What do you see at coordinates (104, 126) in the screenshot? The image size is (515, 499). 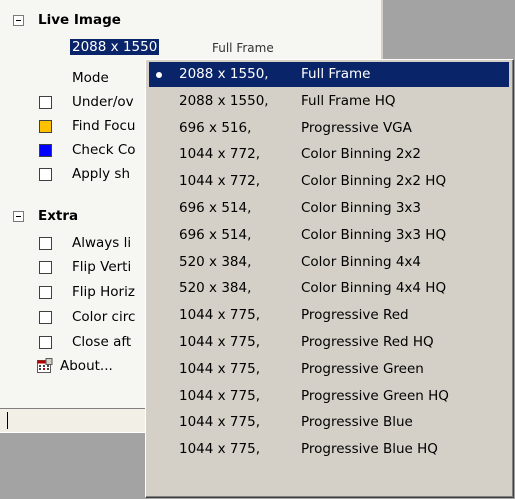 I see `find-focus-label: Find Focu` at bounding box center [104, 126].